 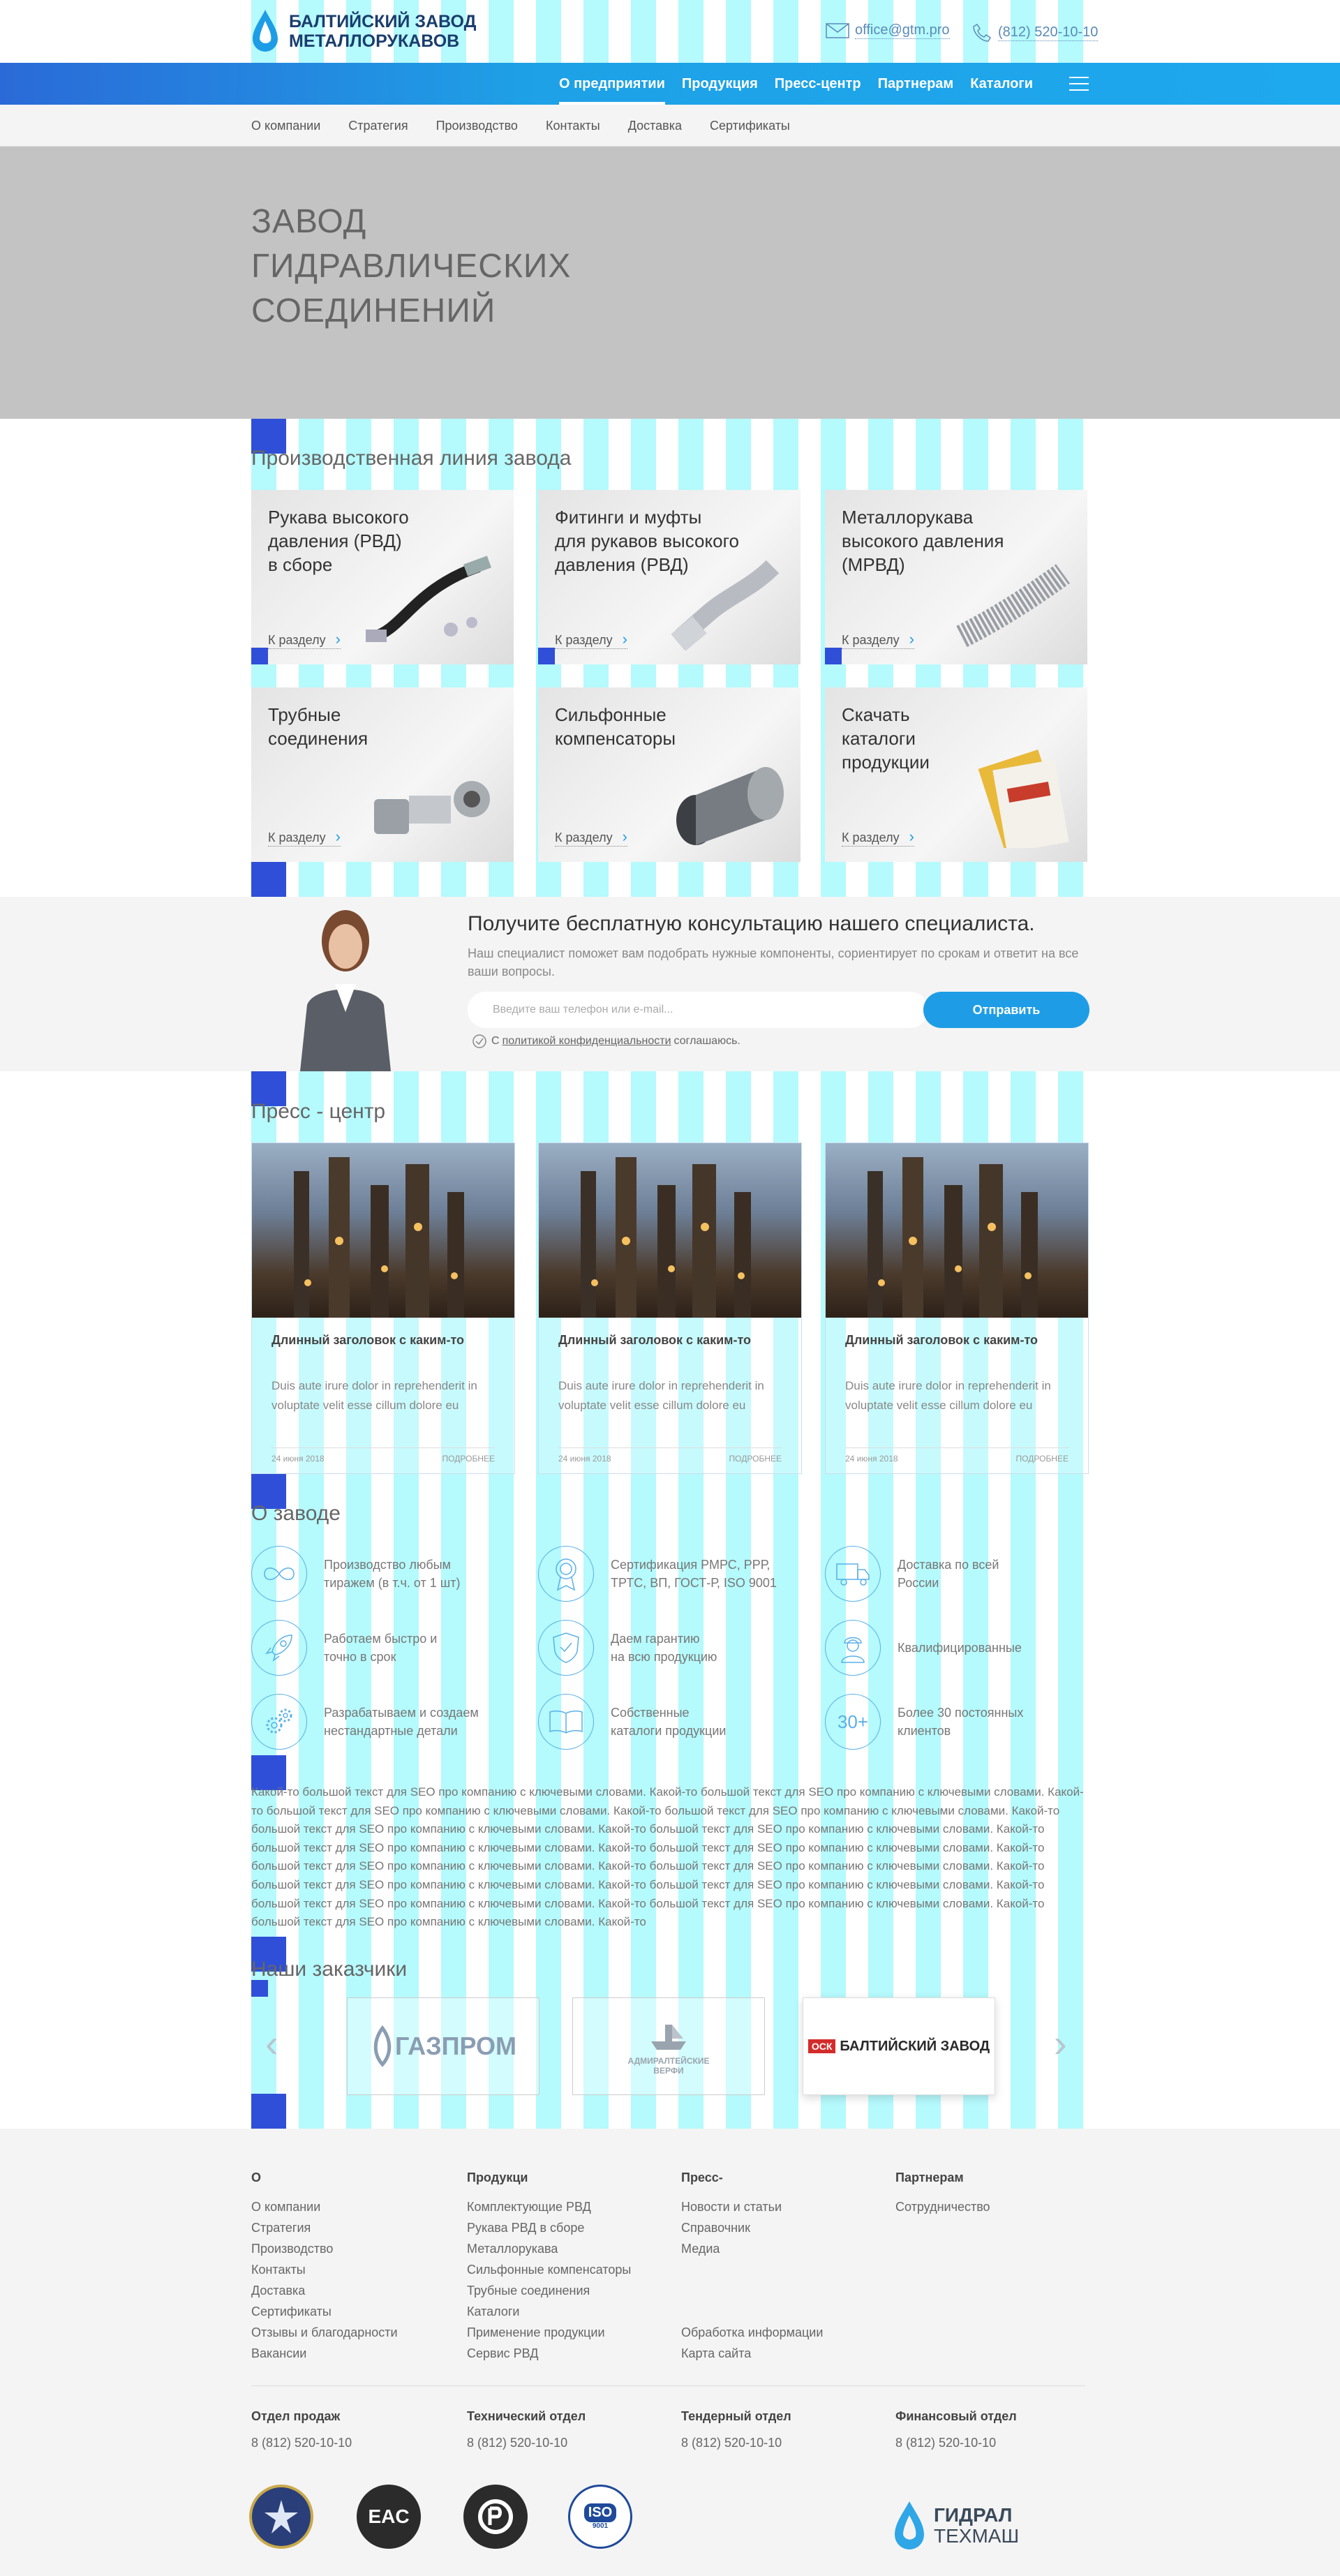 What do you see at coordinates (329, 1970) in the screenshot?
I see `clients-title: Наши заказчики` at bounding box center [329, 1970].